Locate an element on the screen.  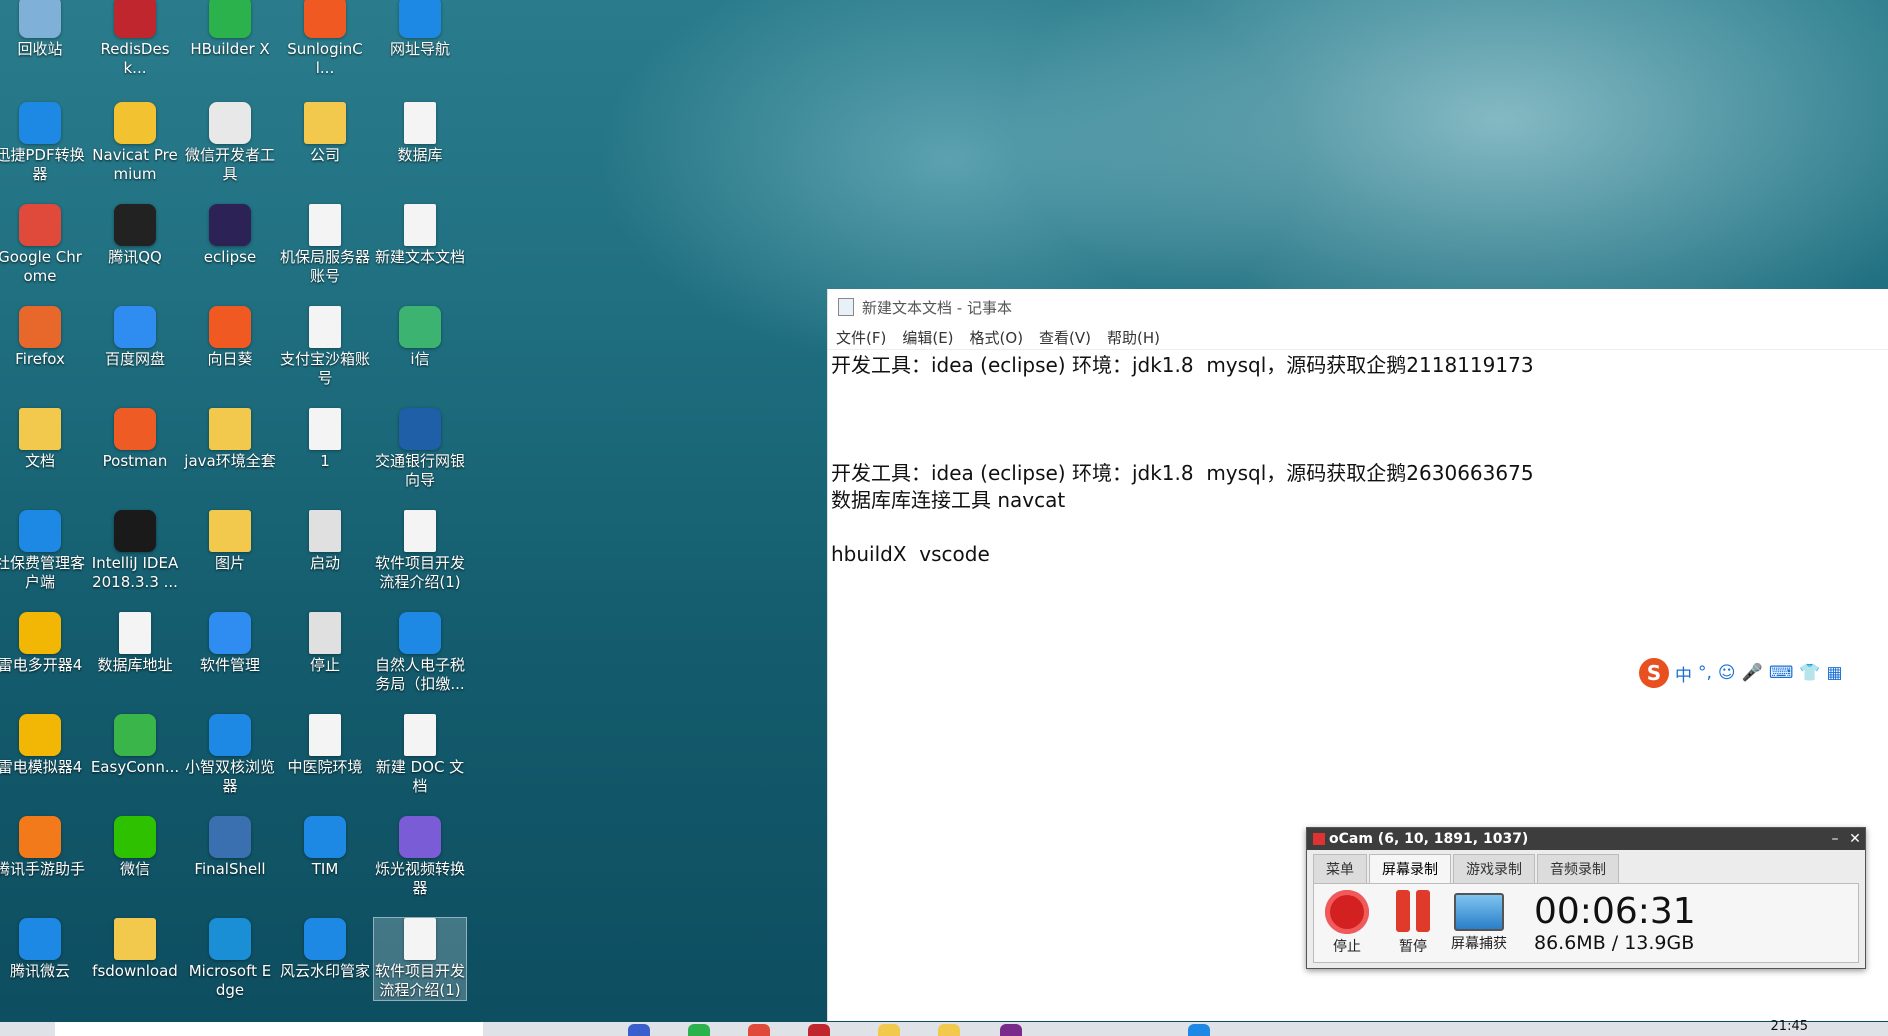
desktop-shortcut: 社保费管理客户端 is located at coordinates (43, 551).